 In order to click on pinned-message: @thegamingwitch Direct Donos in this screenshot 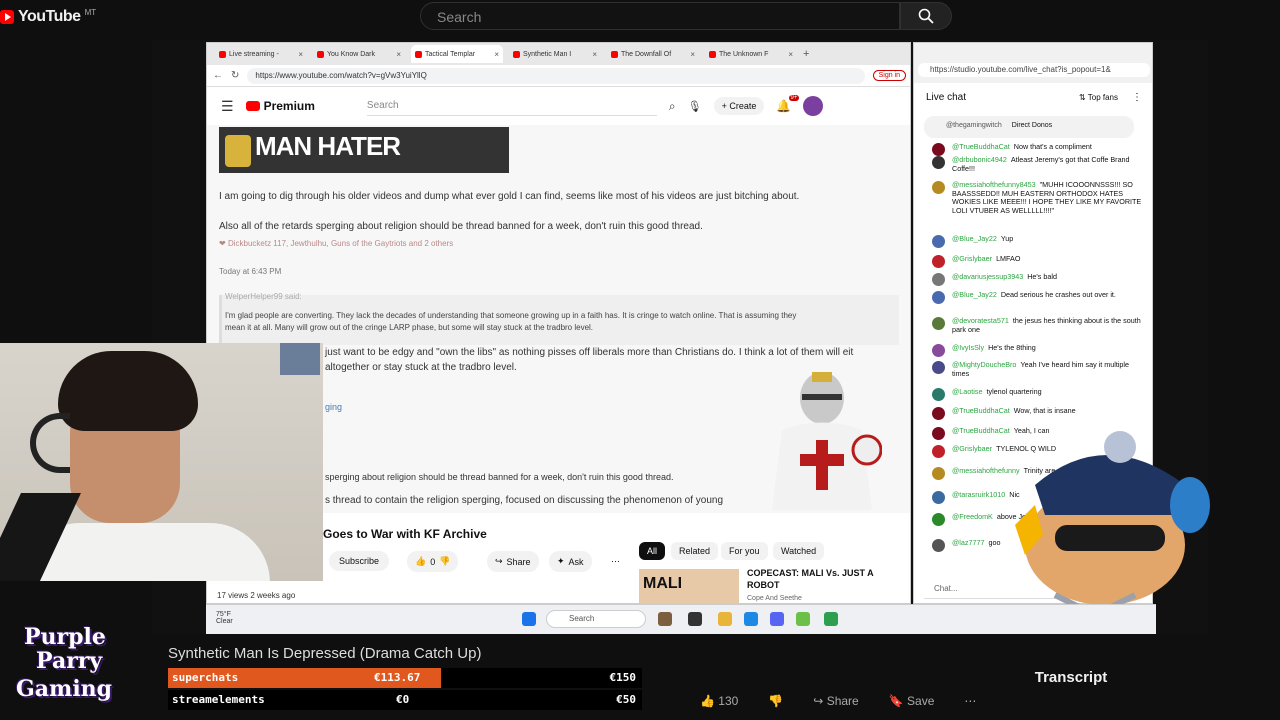, I will do `click(1029, 127)`.